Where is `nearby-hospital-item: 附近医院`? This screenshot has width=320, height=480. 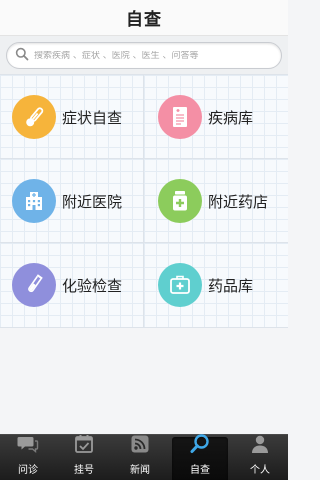
nearby-hospital-item: 附近医院 is located at coordinates (72, 201).